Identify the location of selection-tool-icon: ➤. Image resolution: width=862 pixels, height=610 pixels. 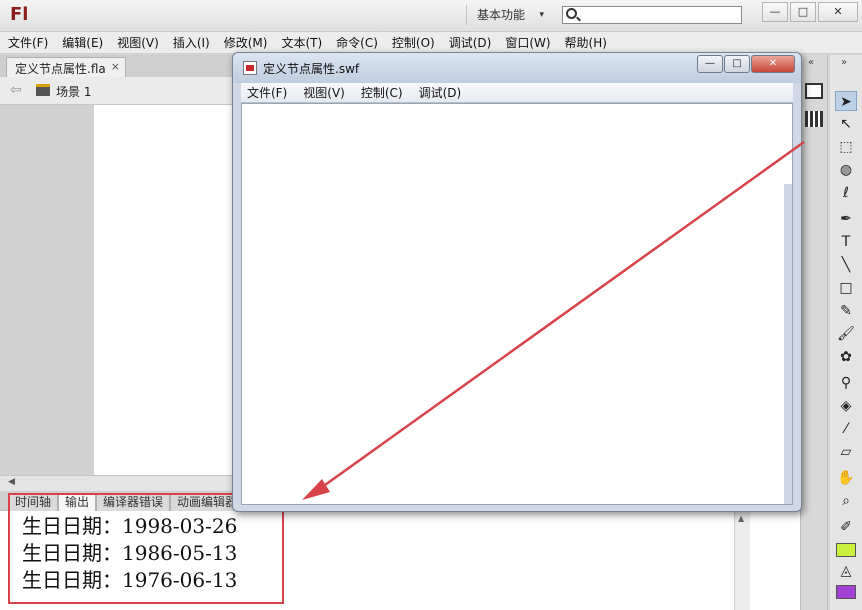
(846, 101).